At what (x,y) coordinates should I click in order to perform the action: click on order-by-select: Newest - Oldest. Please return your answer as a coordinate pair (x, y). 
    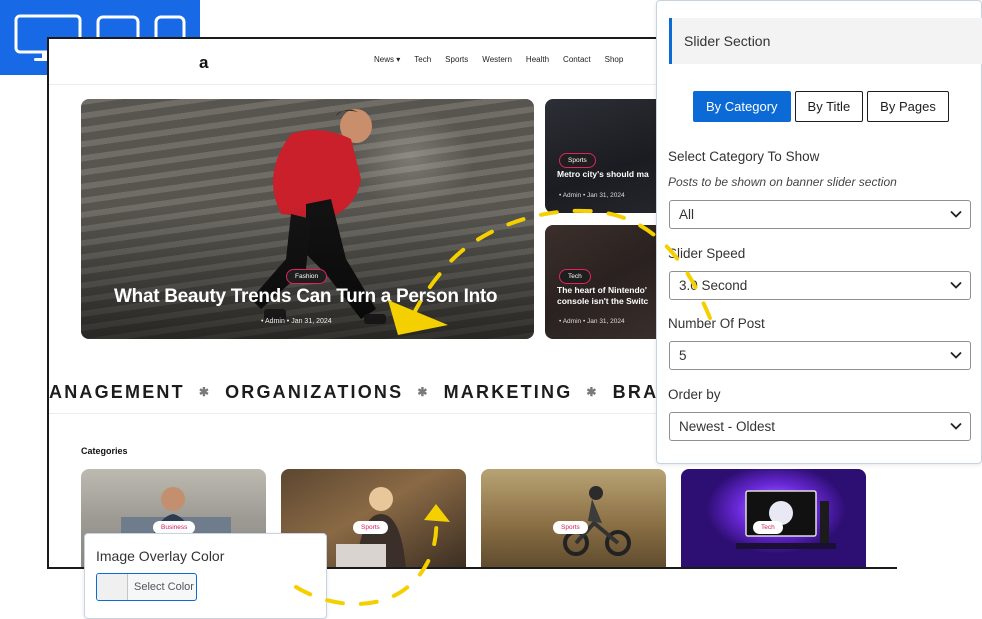
    Looking at the image, I should click on (820, 426).